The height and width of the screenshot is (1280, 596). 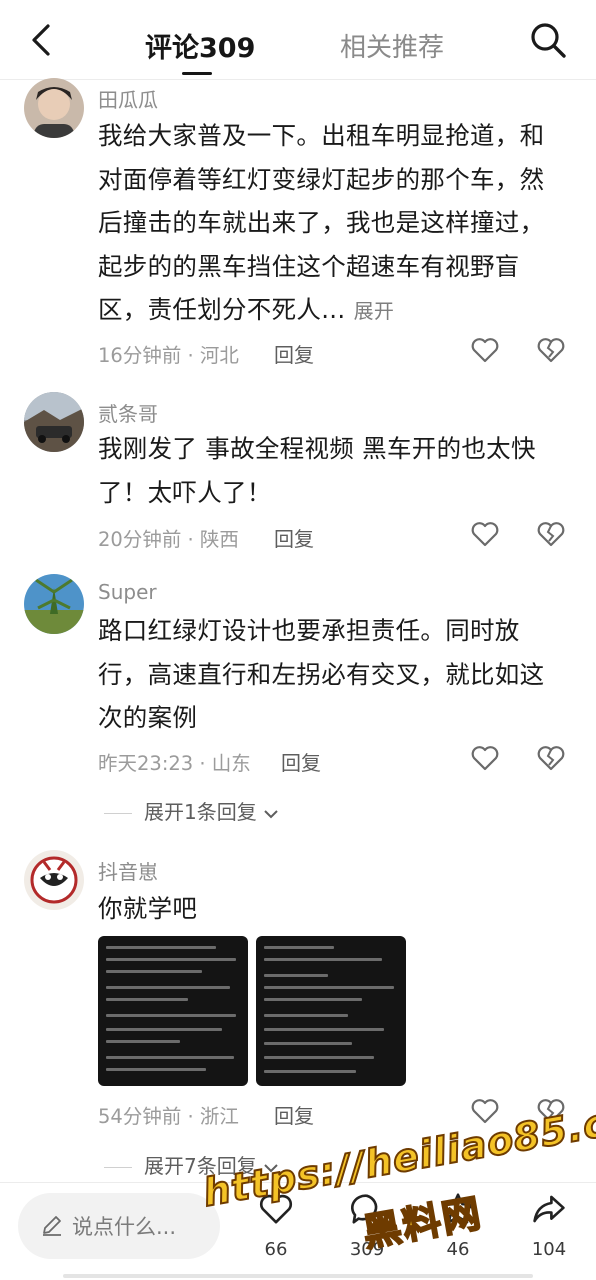 I want to click on home-indicator, so click(x=298, y=1276).